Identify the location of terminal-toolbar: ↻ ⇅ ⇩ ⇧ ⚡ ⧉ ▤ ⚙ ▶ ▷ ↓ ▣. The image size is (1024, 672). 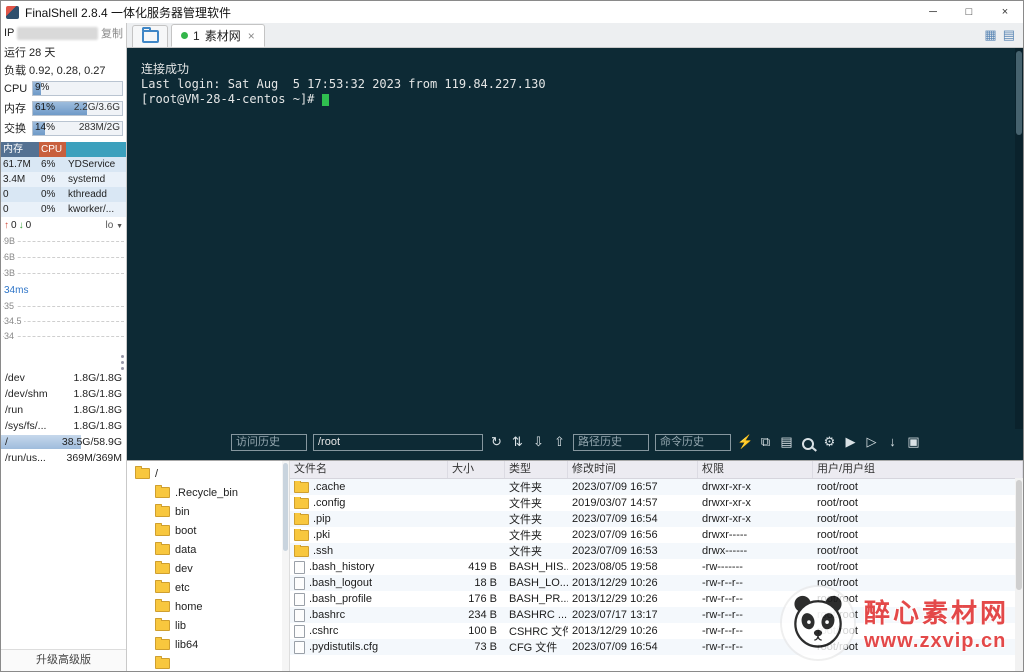
(575, 444).